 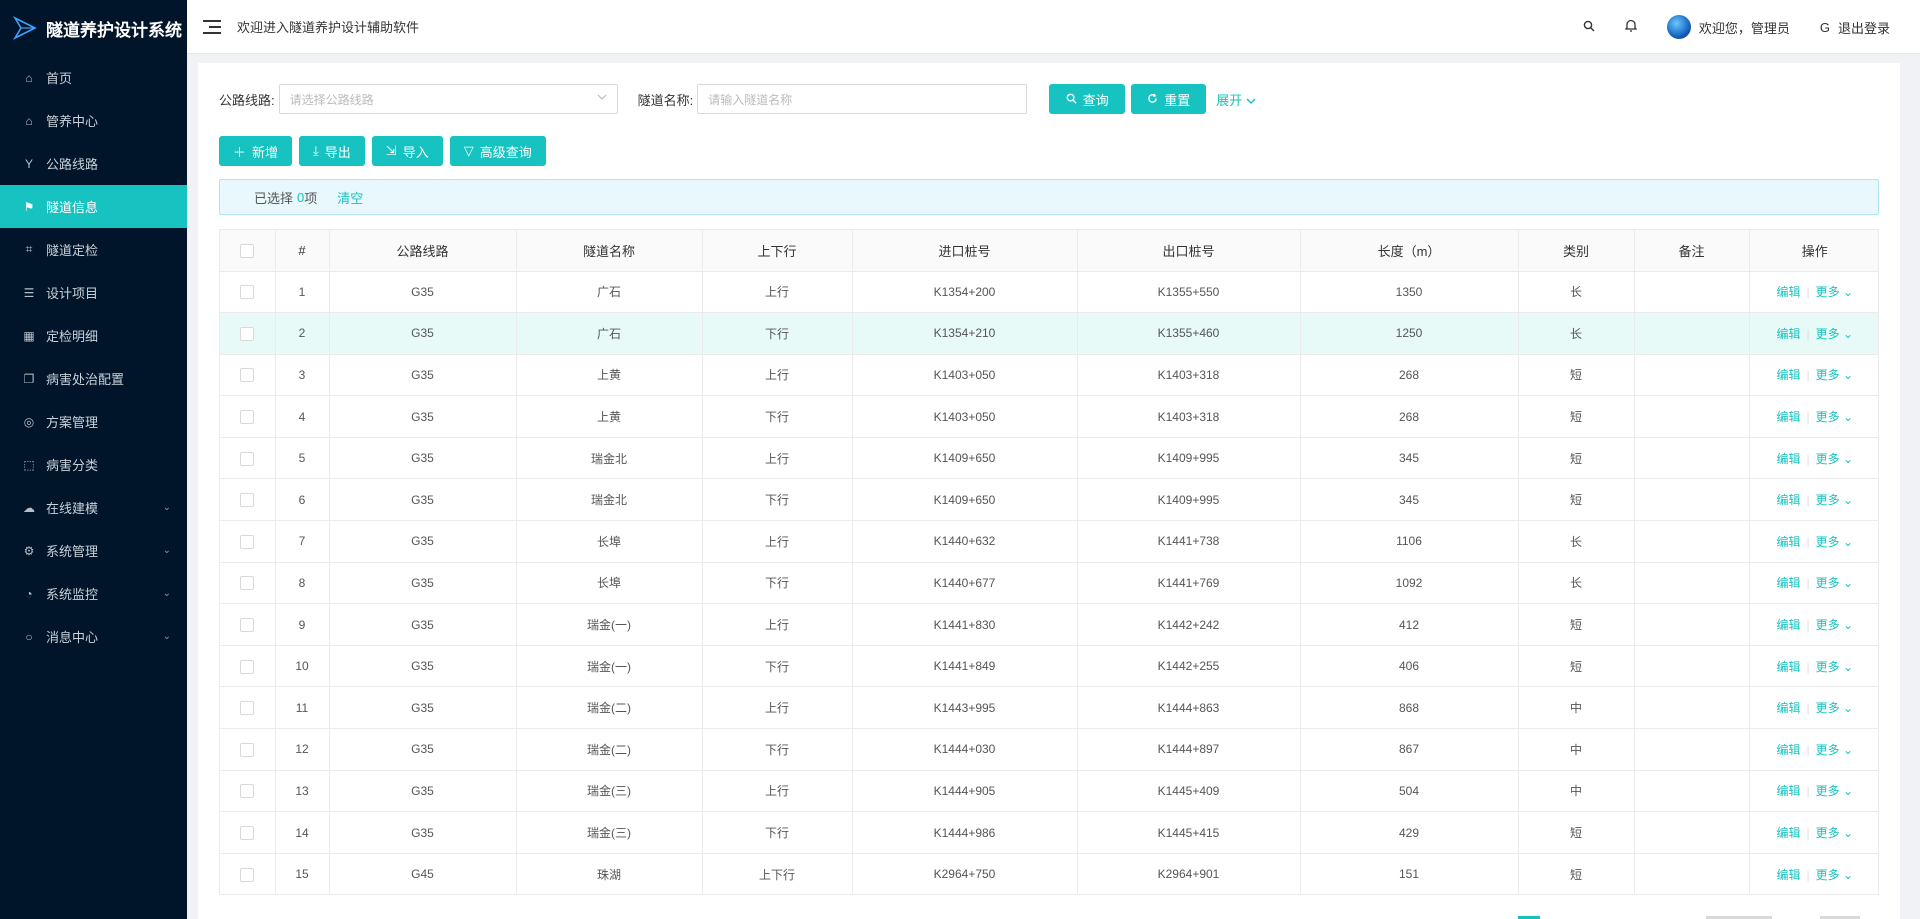 What do you see at coordinates (93, 464) in the screenshot?
I see `sidebar-item: ⬚ 病害分类` at bounding box center [93, 464].